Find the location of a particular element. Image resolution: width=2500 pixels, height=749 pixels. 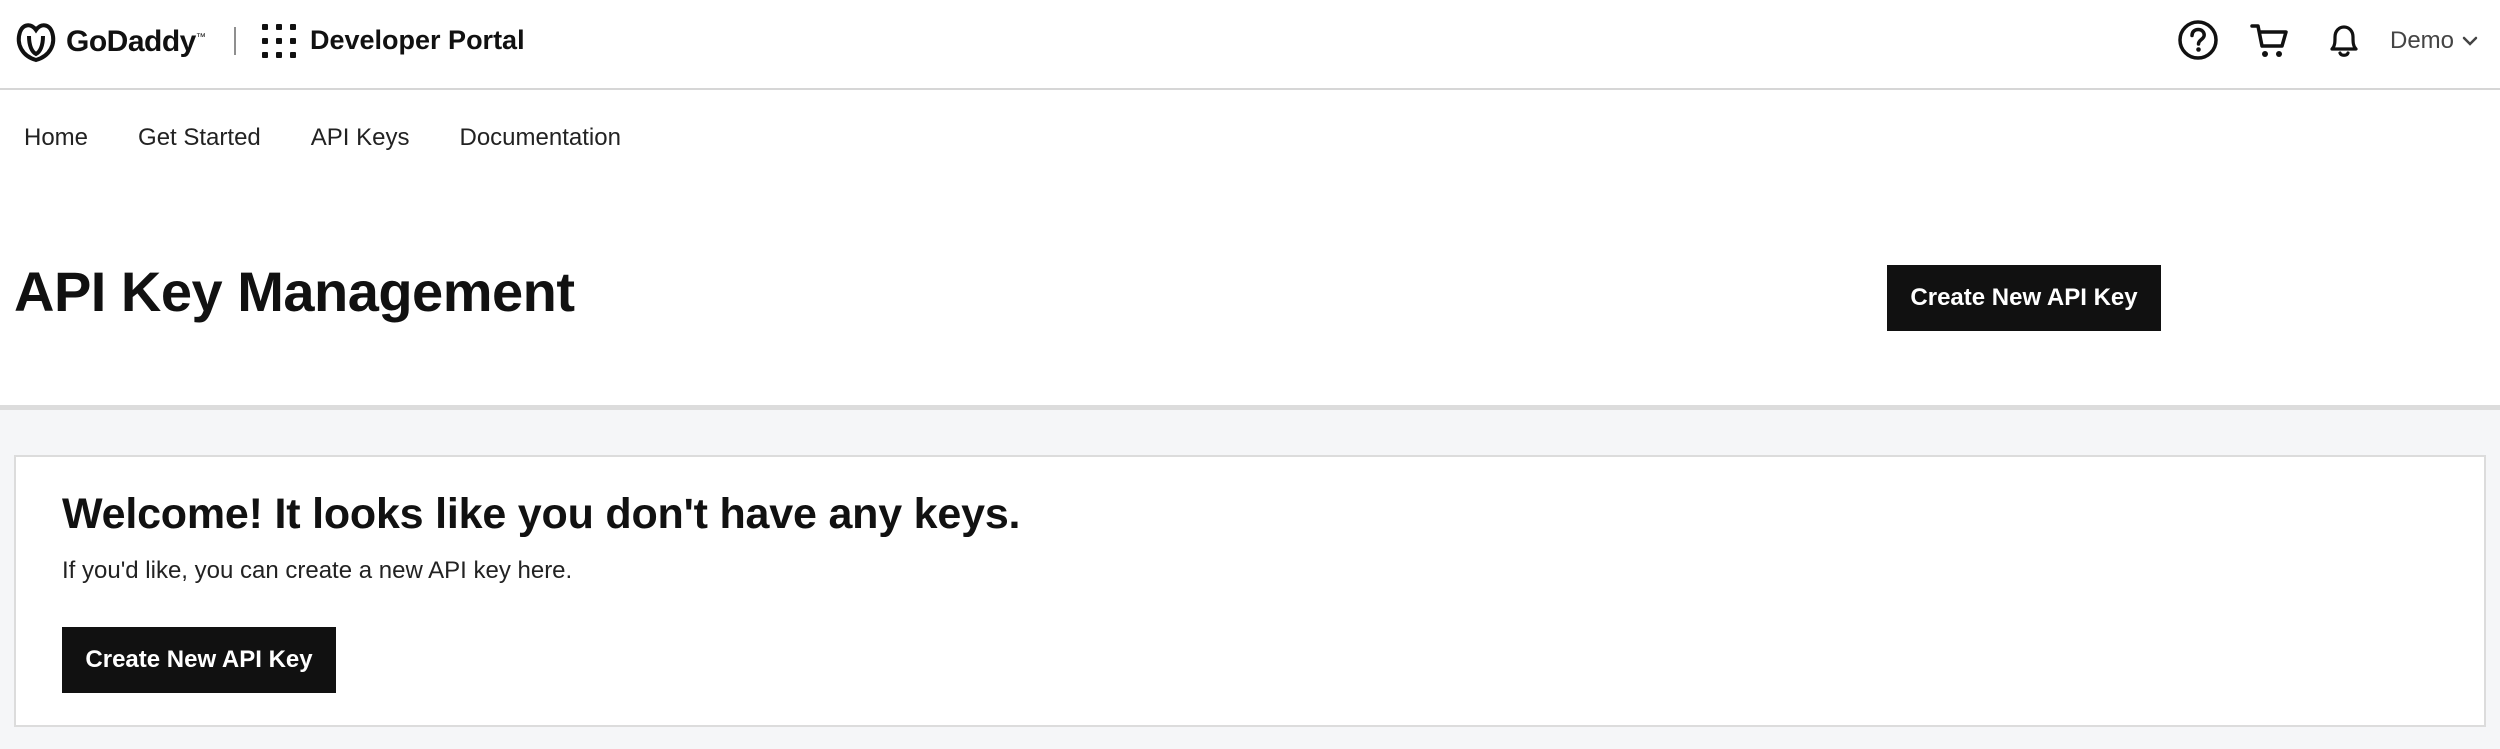

nav-documentation: Documentation is located at coordinates (539, 138).